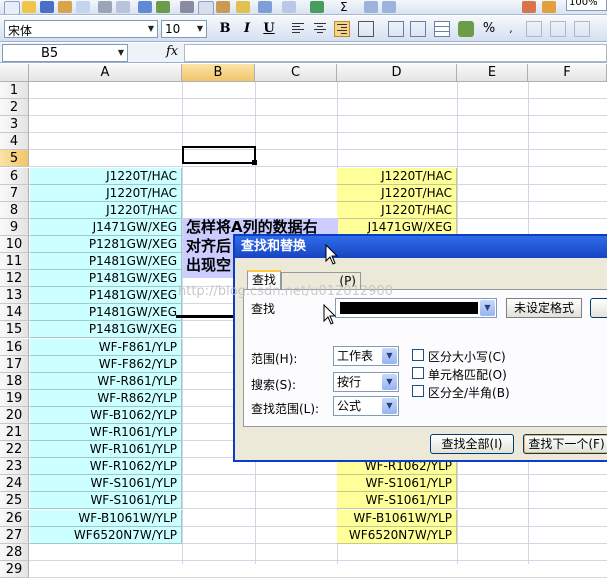  I want to click on cell-a: P1281GW/XEG, so click(106, 244).